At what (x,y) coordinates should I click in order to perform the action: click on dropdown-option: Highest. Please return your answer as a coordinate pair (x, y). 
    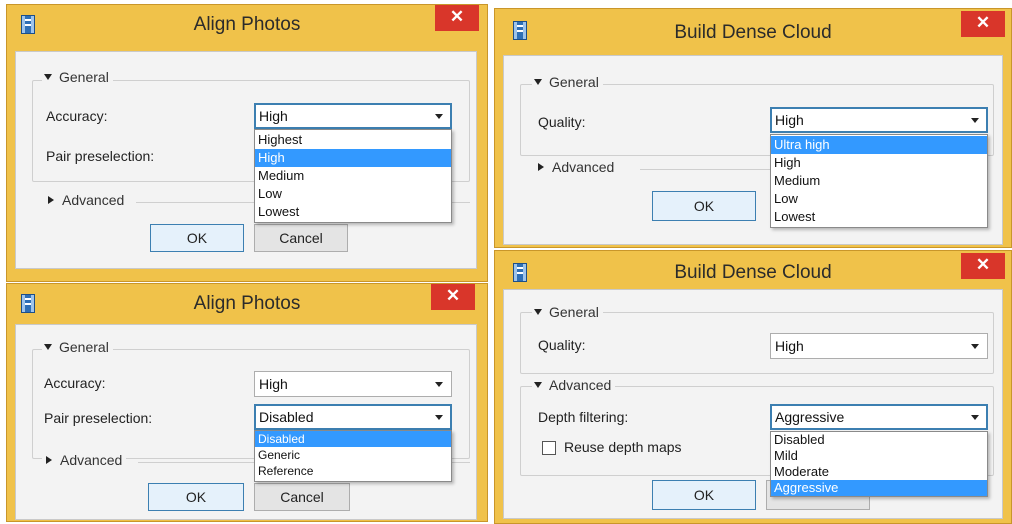
    Looking at the image, I should click on (353, 140).